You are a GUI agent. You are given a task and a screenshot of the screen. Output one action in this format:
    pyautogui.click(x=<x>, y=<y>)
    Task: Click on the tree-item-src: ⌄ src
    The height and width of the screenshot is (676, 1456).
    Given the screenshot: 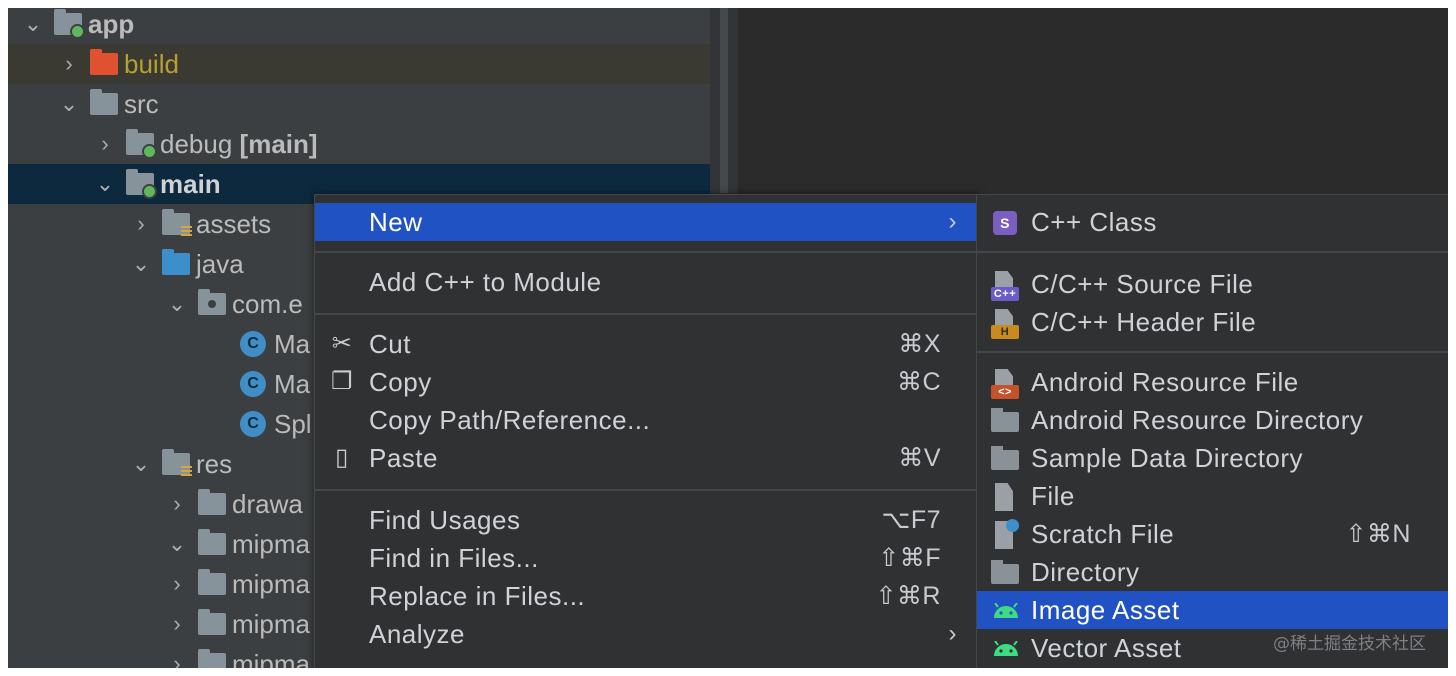 What is the action you would take?
    pyautogui.click(x=359, y=104)
    